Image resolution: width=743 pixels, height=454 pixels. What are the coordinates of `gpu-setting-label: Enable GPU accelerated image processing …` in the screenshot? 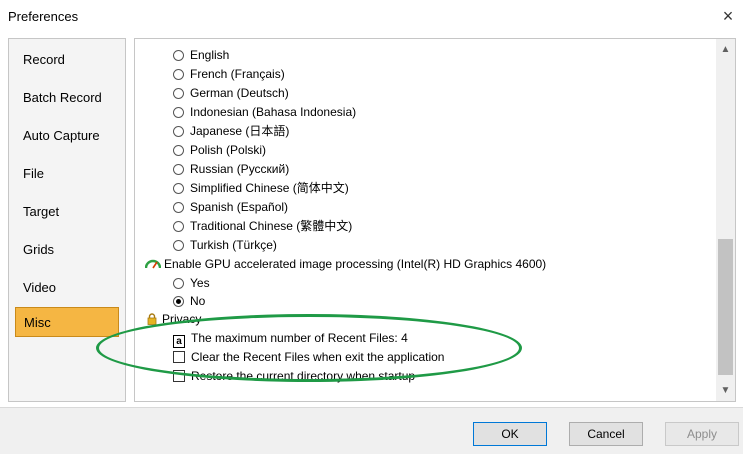 It's located at (345, 264).